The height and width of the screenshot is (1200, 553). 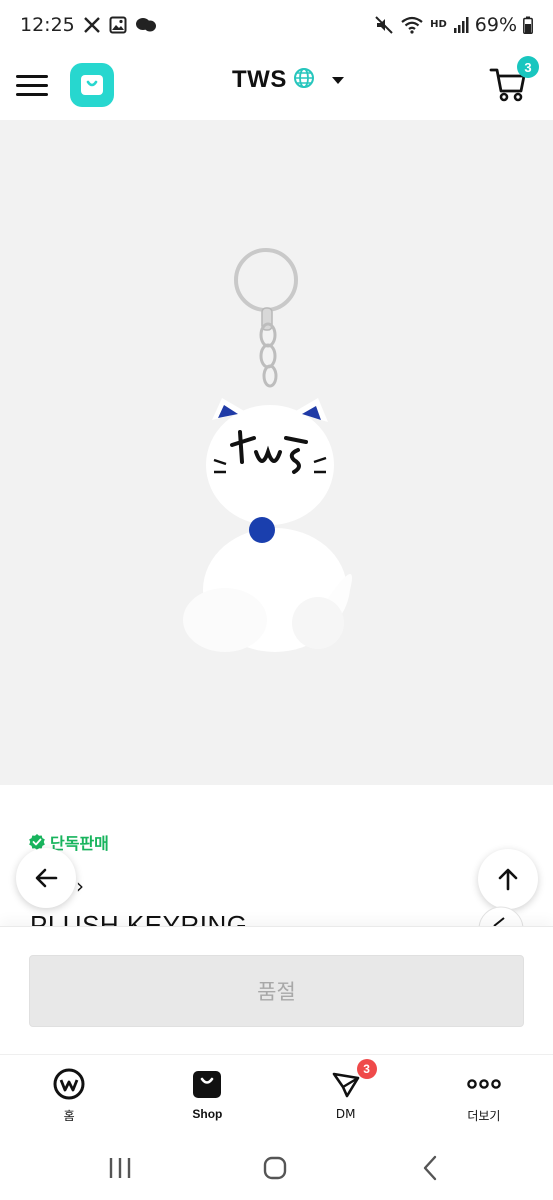 What do you see at coordinates (207, 1114) in the screenshot?
I see `nav-label-shop: Shop` at bounding box center [207, 1114].